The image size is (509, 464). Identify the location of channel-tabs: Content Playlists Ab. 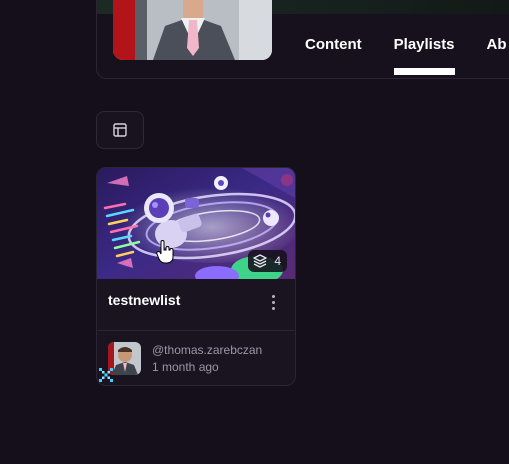
(407, 56).